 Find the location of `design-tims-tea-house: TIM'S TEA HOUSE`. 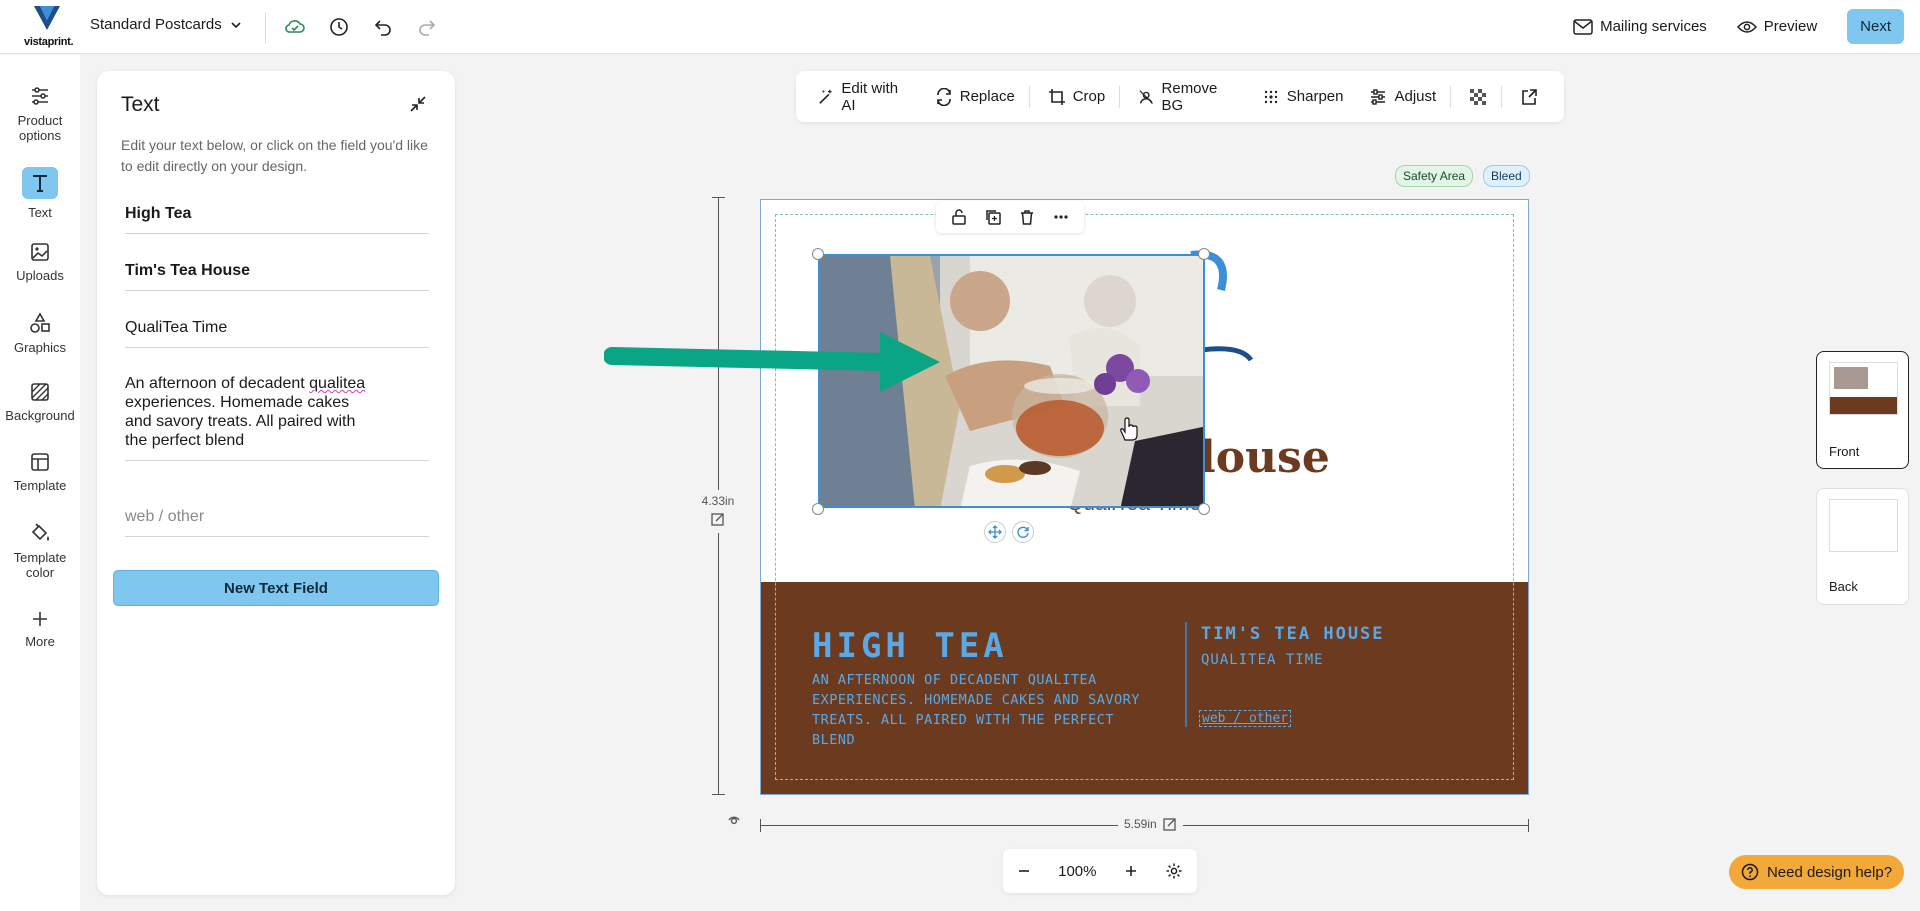

design-tims-tea-house: TIM'S TEA HOUSE is located at coordinates (1293, 634).